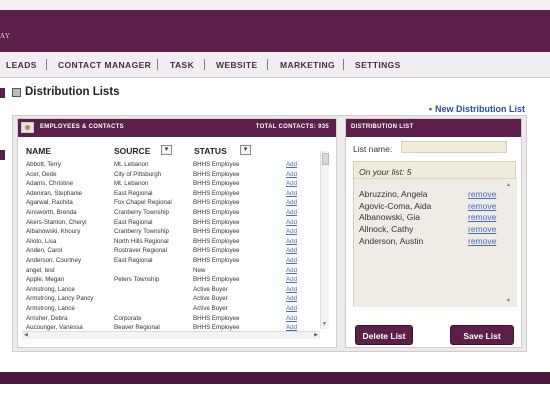 The width and height of the screenshot is (550, 402). Describe the element at coordinates (26, 335) in the screenshot. I see `scroll-left-icon: ◀` at that location.